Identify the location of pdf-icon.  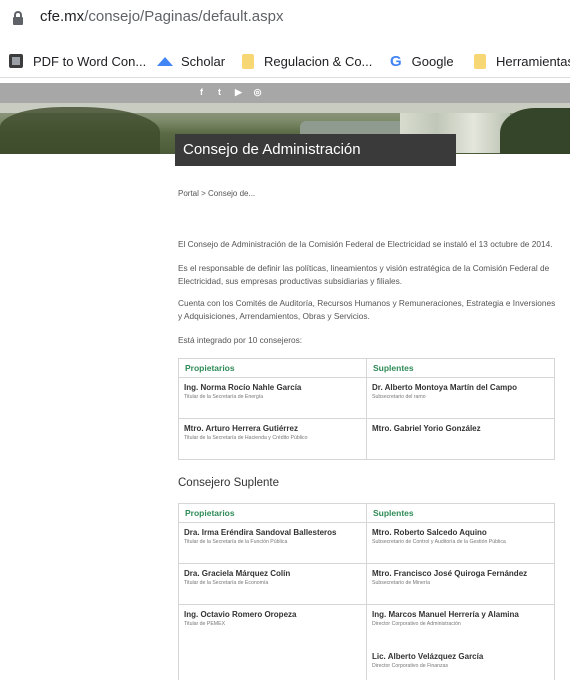
(16, 61).